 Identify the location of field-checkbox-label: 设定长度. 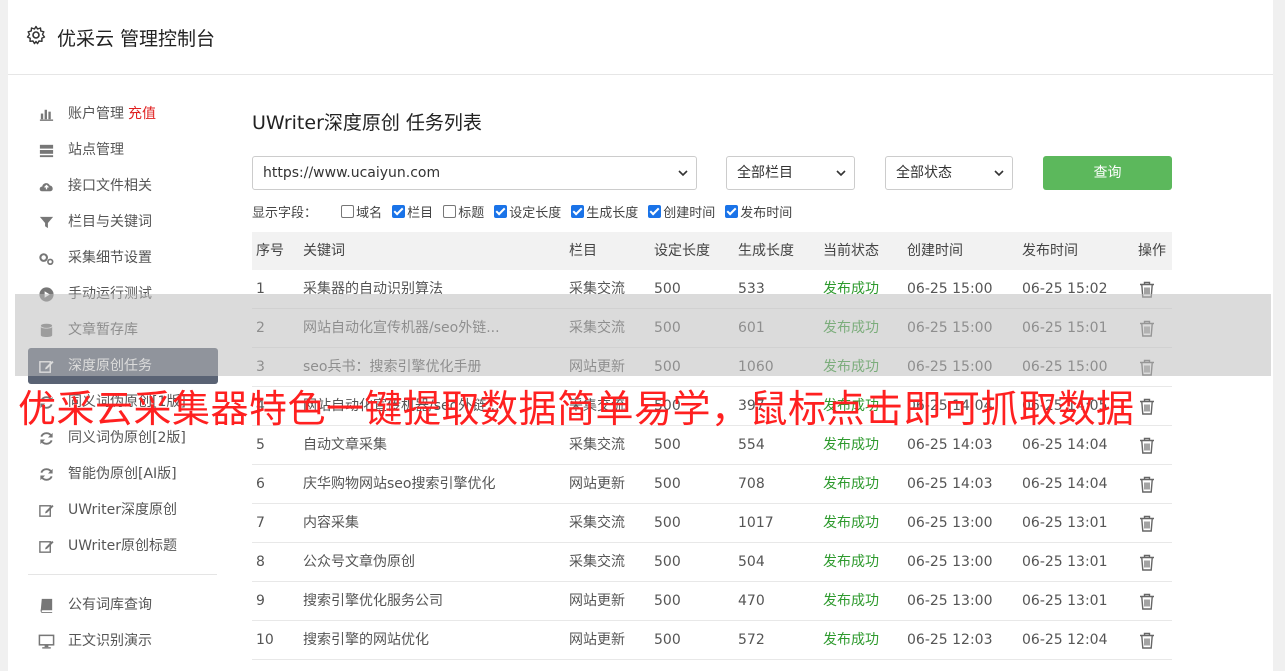
(535, 213).